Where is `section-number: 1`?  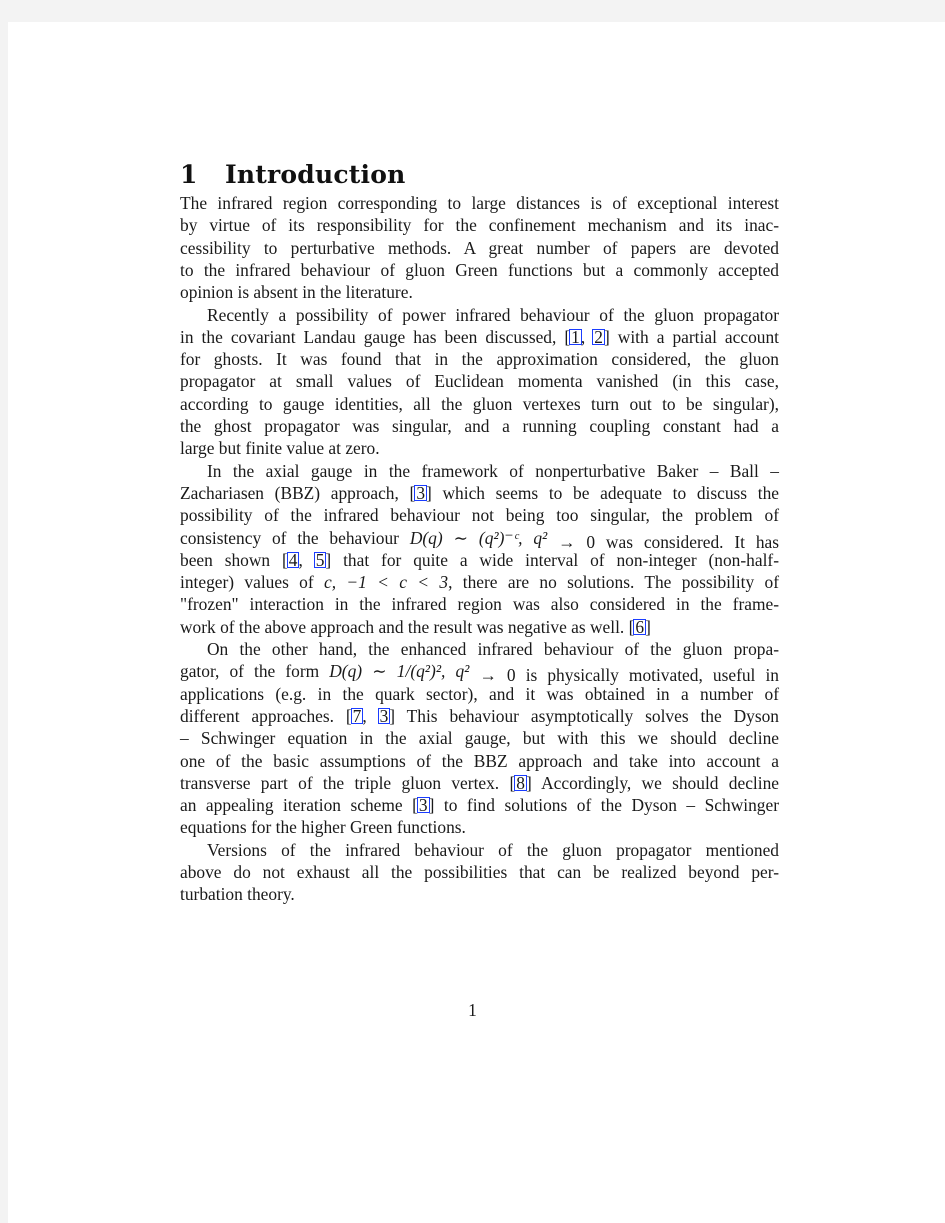 section-number: 1 is located at coordinates (189, 174).